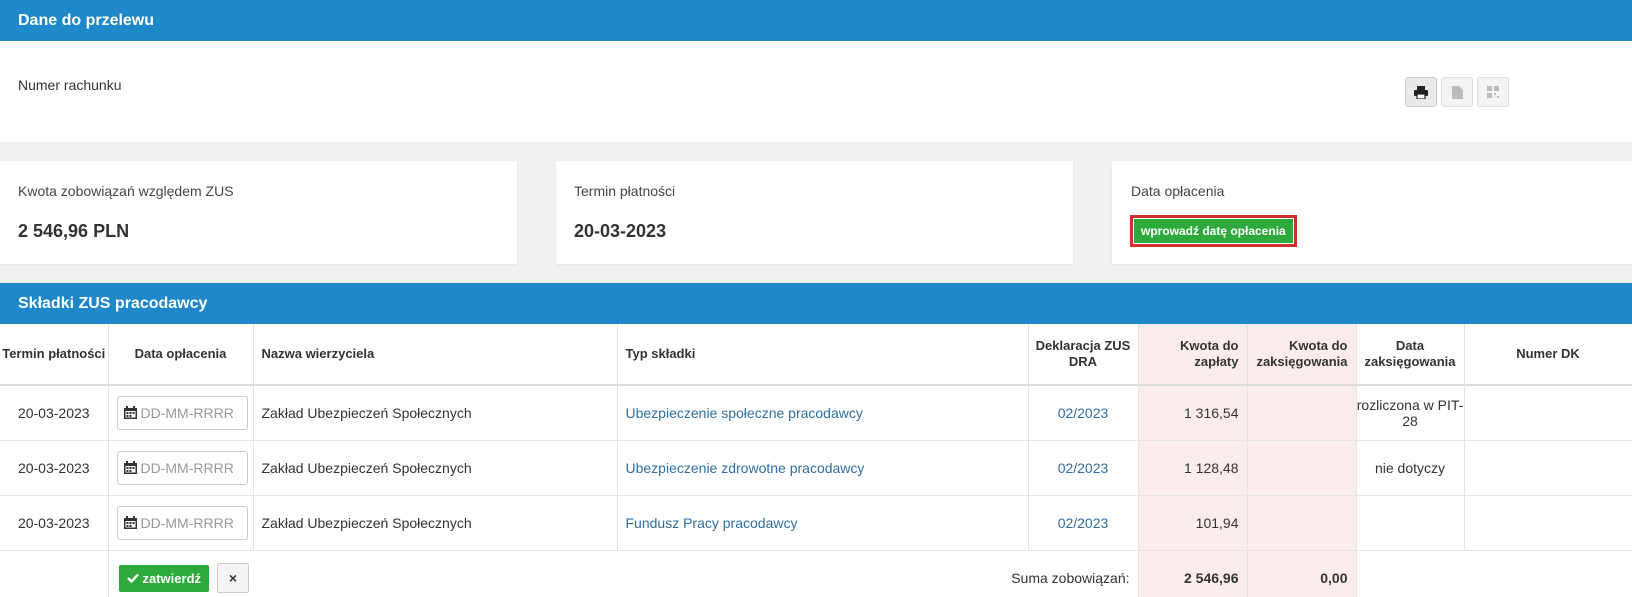  I want to click on col-header-due: Termin płatności, so click(54, 355).